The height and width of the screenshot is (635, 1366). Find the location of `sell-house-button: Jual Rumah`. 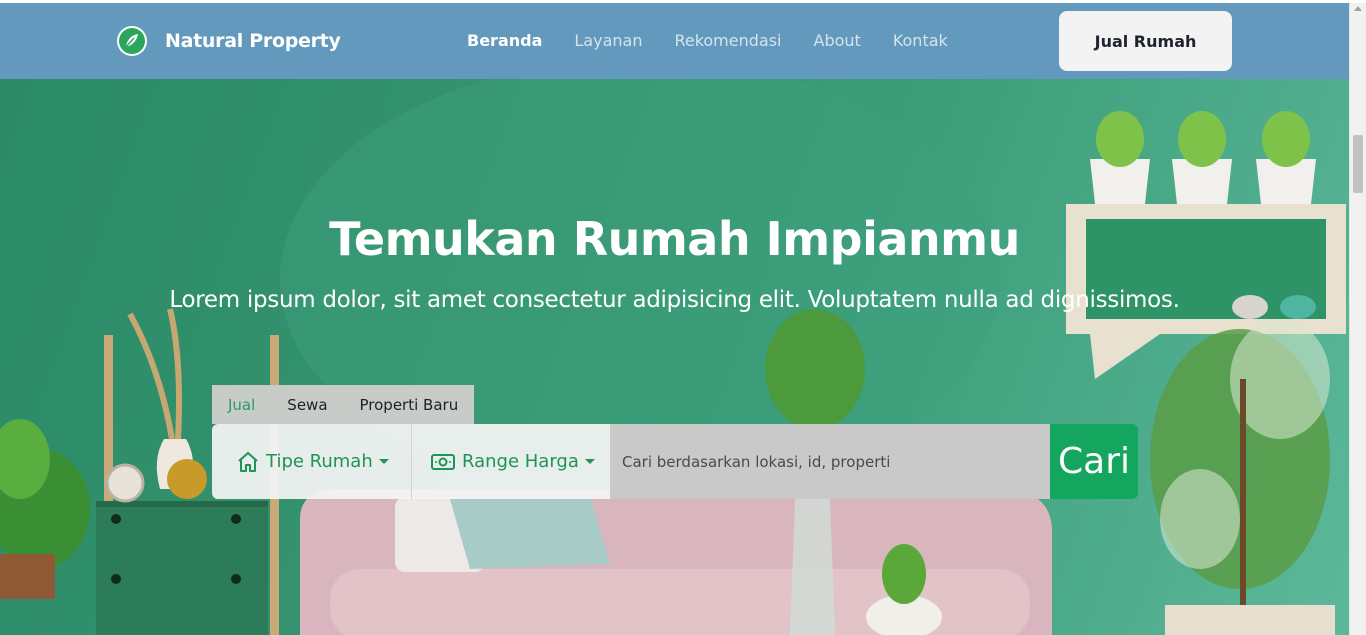

sell-house-button: Jual Rumah is located at coordinates (1145, 41).